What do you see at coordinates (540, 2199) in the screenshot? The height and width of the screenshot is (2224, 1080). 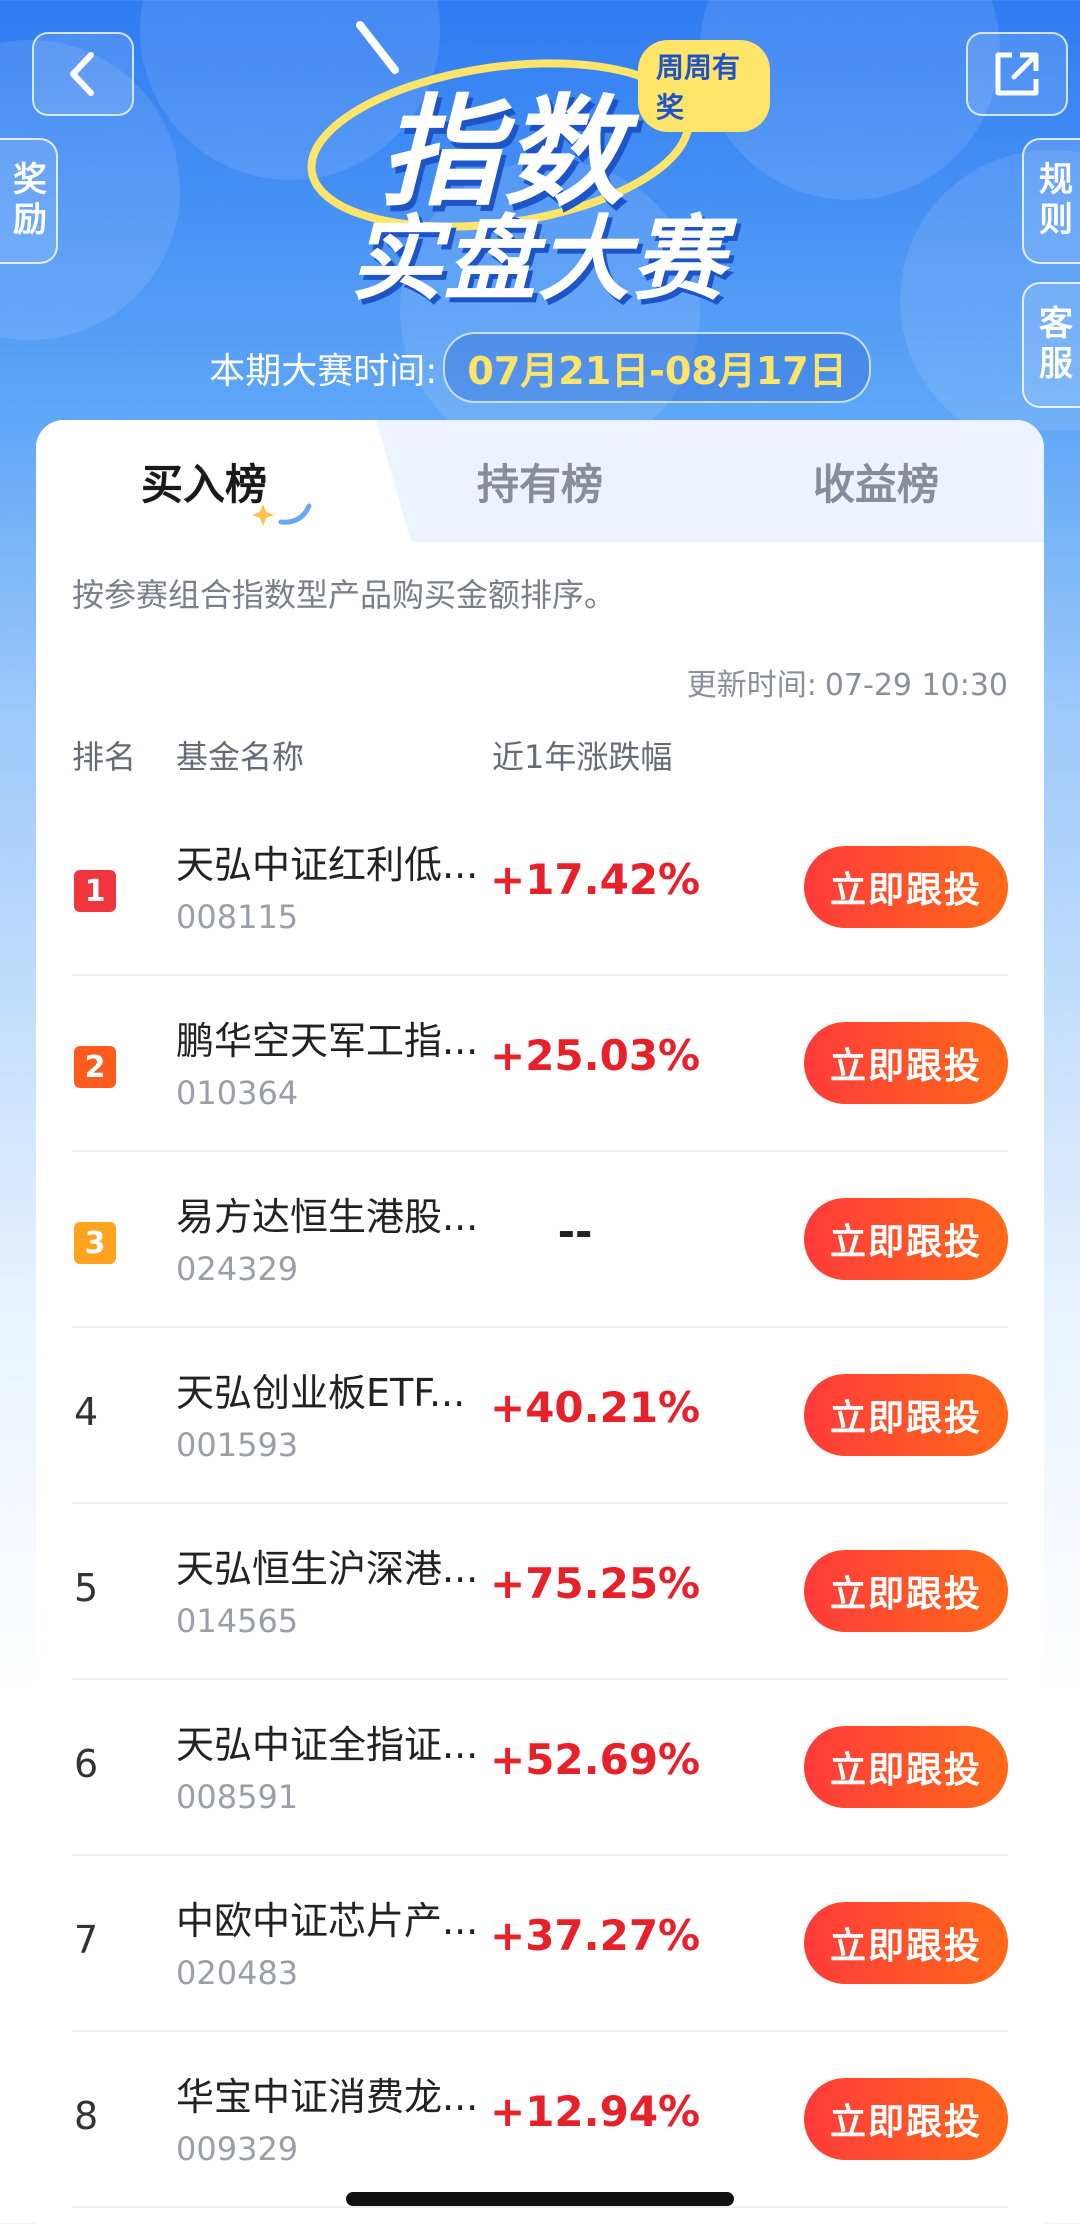 I see `home-indicator` at bounding box center [540, 2199].